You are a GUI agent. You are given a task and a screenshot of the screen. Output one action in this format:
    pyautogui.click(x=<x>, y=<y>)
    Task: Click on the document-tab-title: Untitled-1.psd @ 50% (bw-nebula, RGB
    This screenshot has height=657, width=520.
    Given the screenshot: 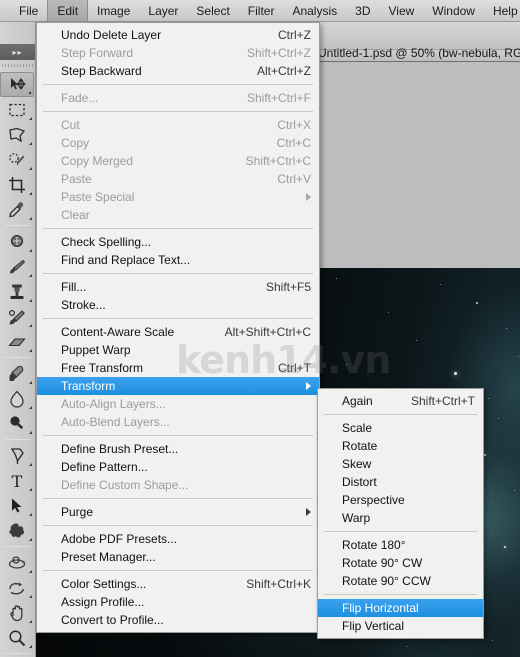 What is the action you would take?
    pyautogui.click(x=419, y=53)
    